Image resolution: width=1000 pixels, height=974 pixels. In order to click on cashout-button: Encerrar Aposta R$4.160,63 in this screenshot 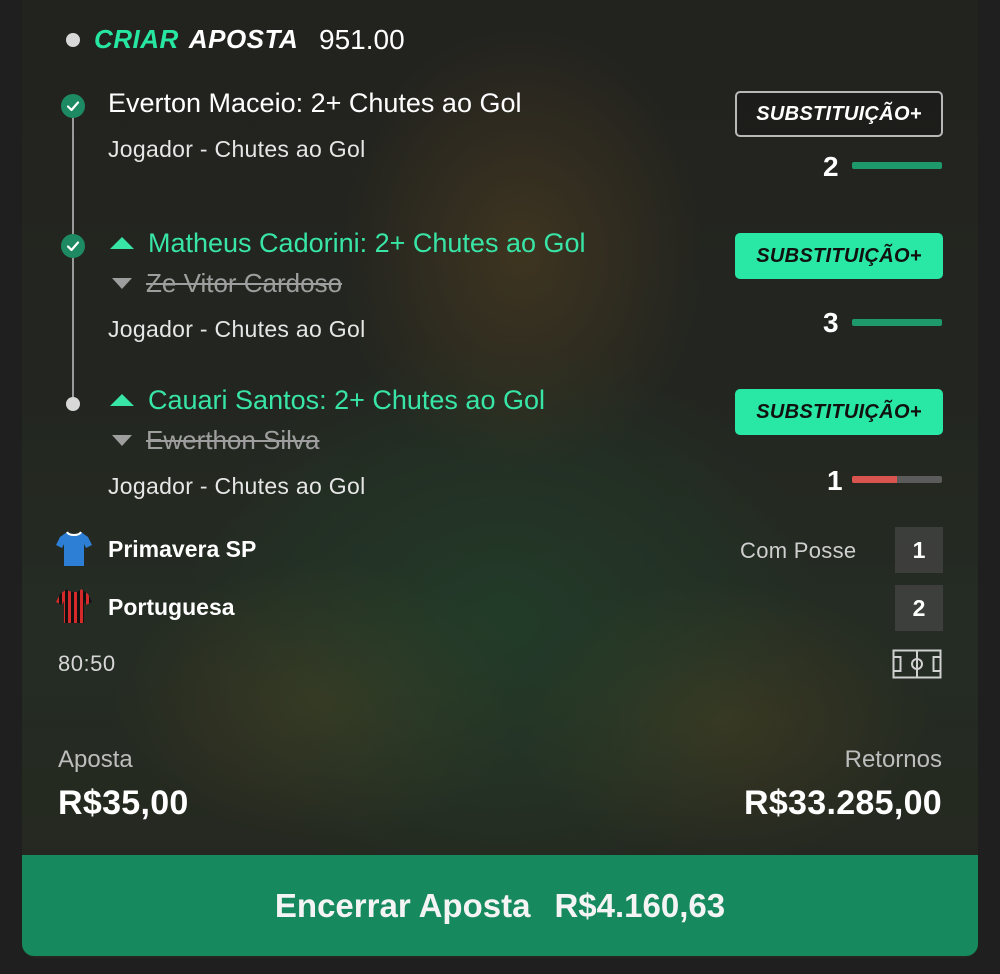, I will do `click(500, 905)`.